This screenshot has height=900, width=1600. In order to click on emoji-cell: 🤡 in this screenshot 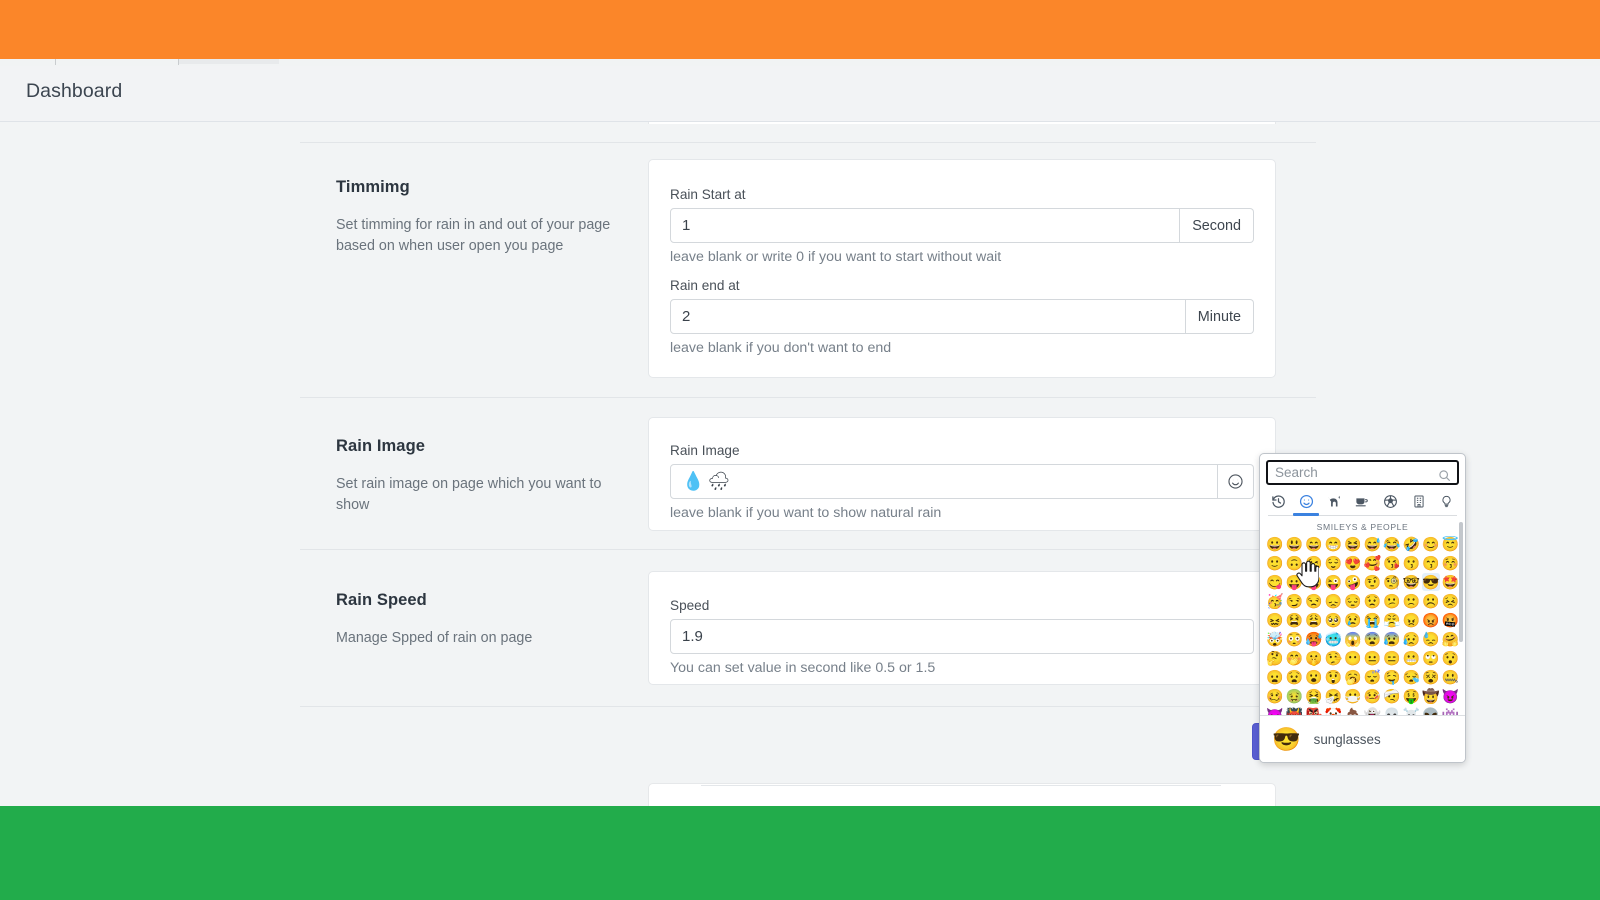, I will do `click(1334, 710)`.